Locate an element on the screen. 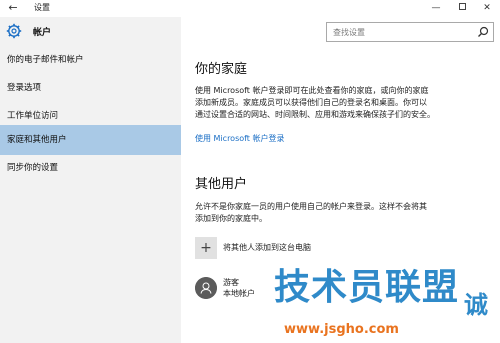  add-other-user-label: 将其他人添加到这台电脑 is located at coordinates (267, 247).